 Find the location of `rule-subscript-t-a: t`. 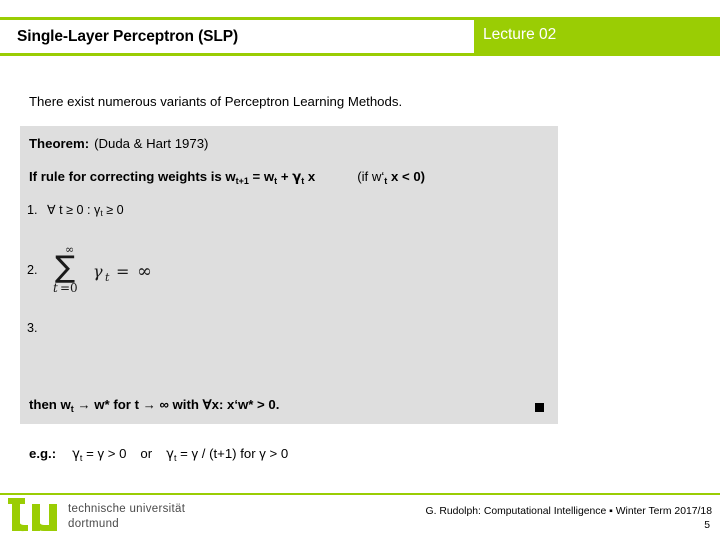

rule-subscript-t-a: t is located at coordinates (276, 180).